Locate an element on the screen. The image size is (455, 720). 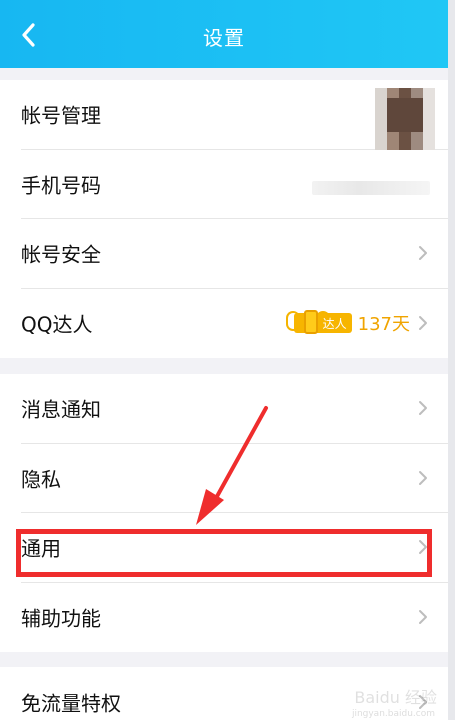
account-management-label: 帐号管理 is located at coordinates (61, 115).